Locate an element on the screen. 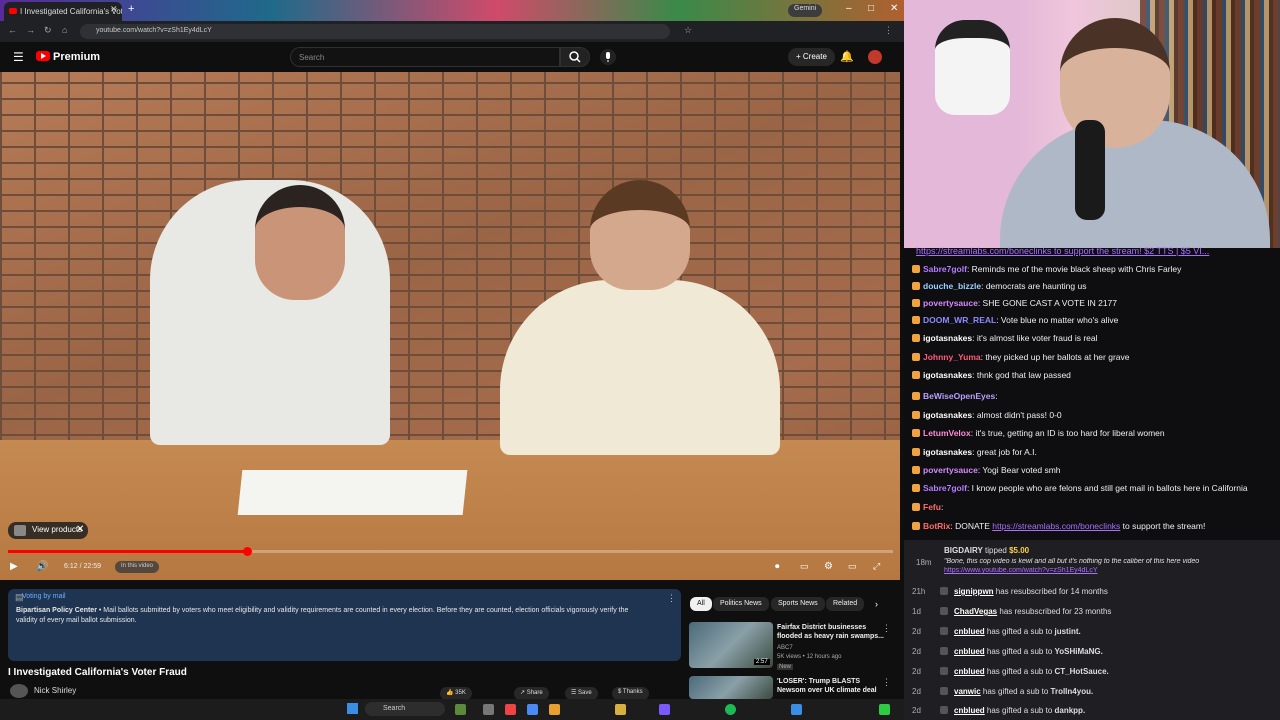  maximize-icon: □ is located at coordinates (871, 8).